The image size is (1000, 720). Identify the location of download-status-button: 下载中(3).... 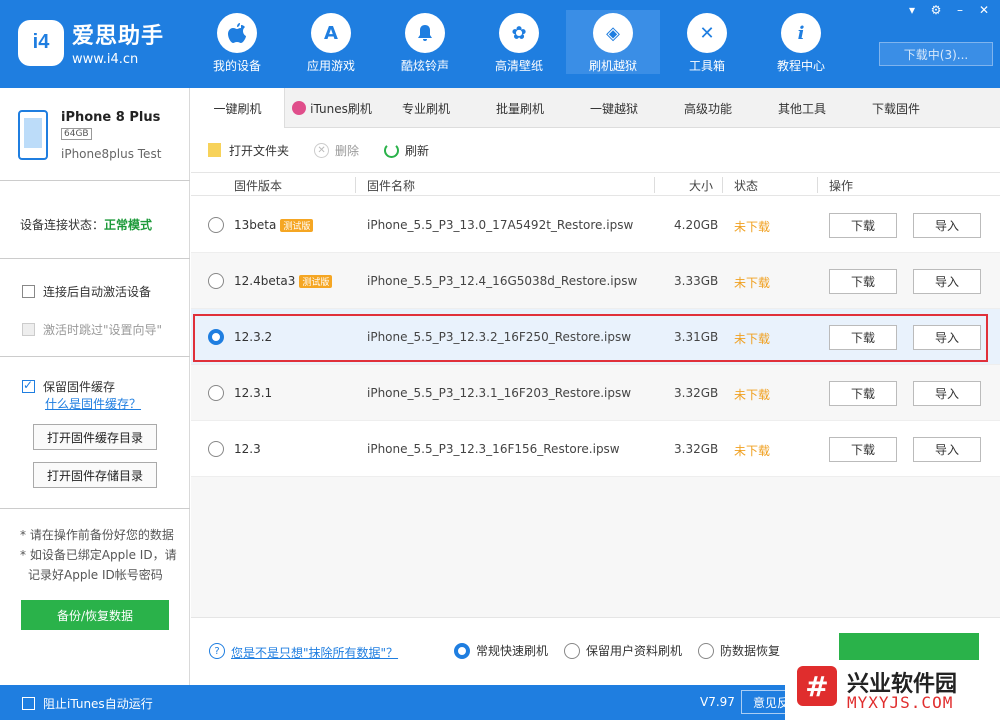
(936, 54).